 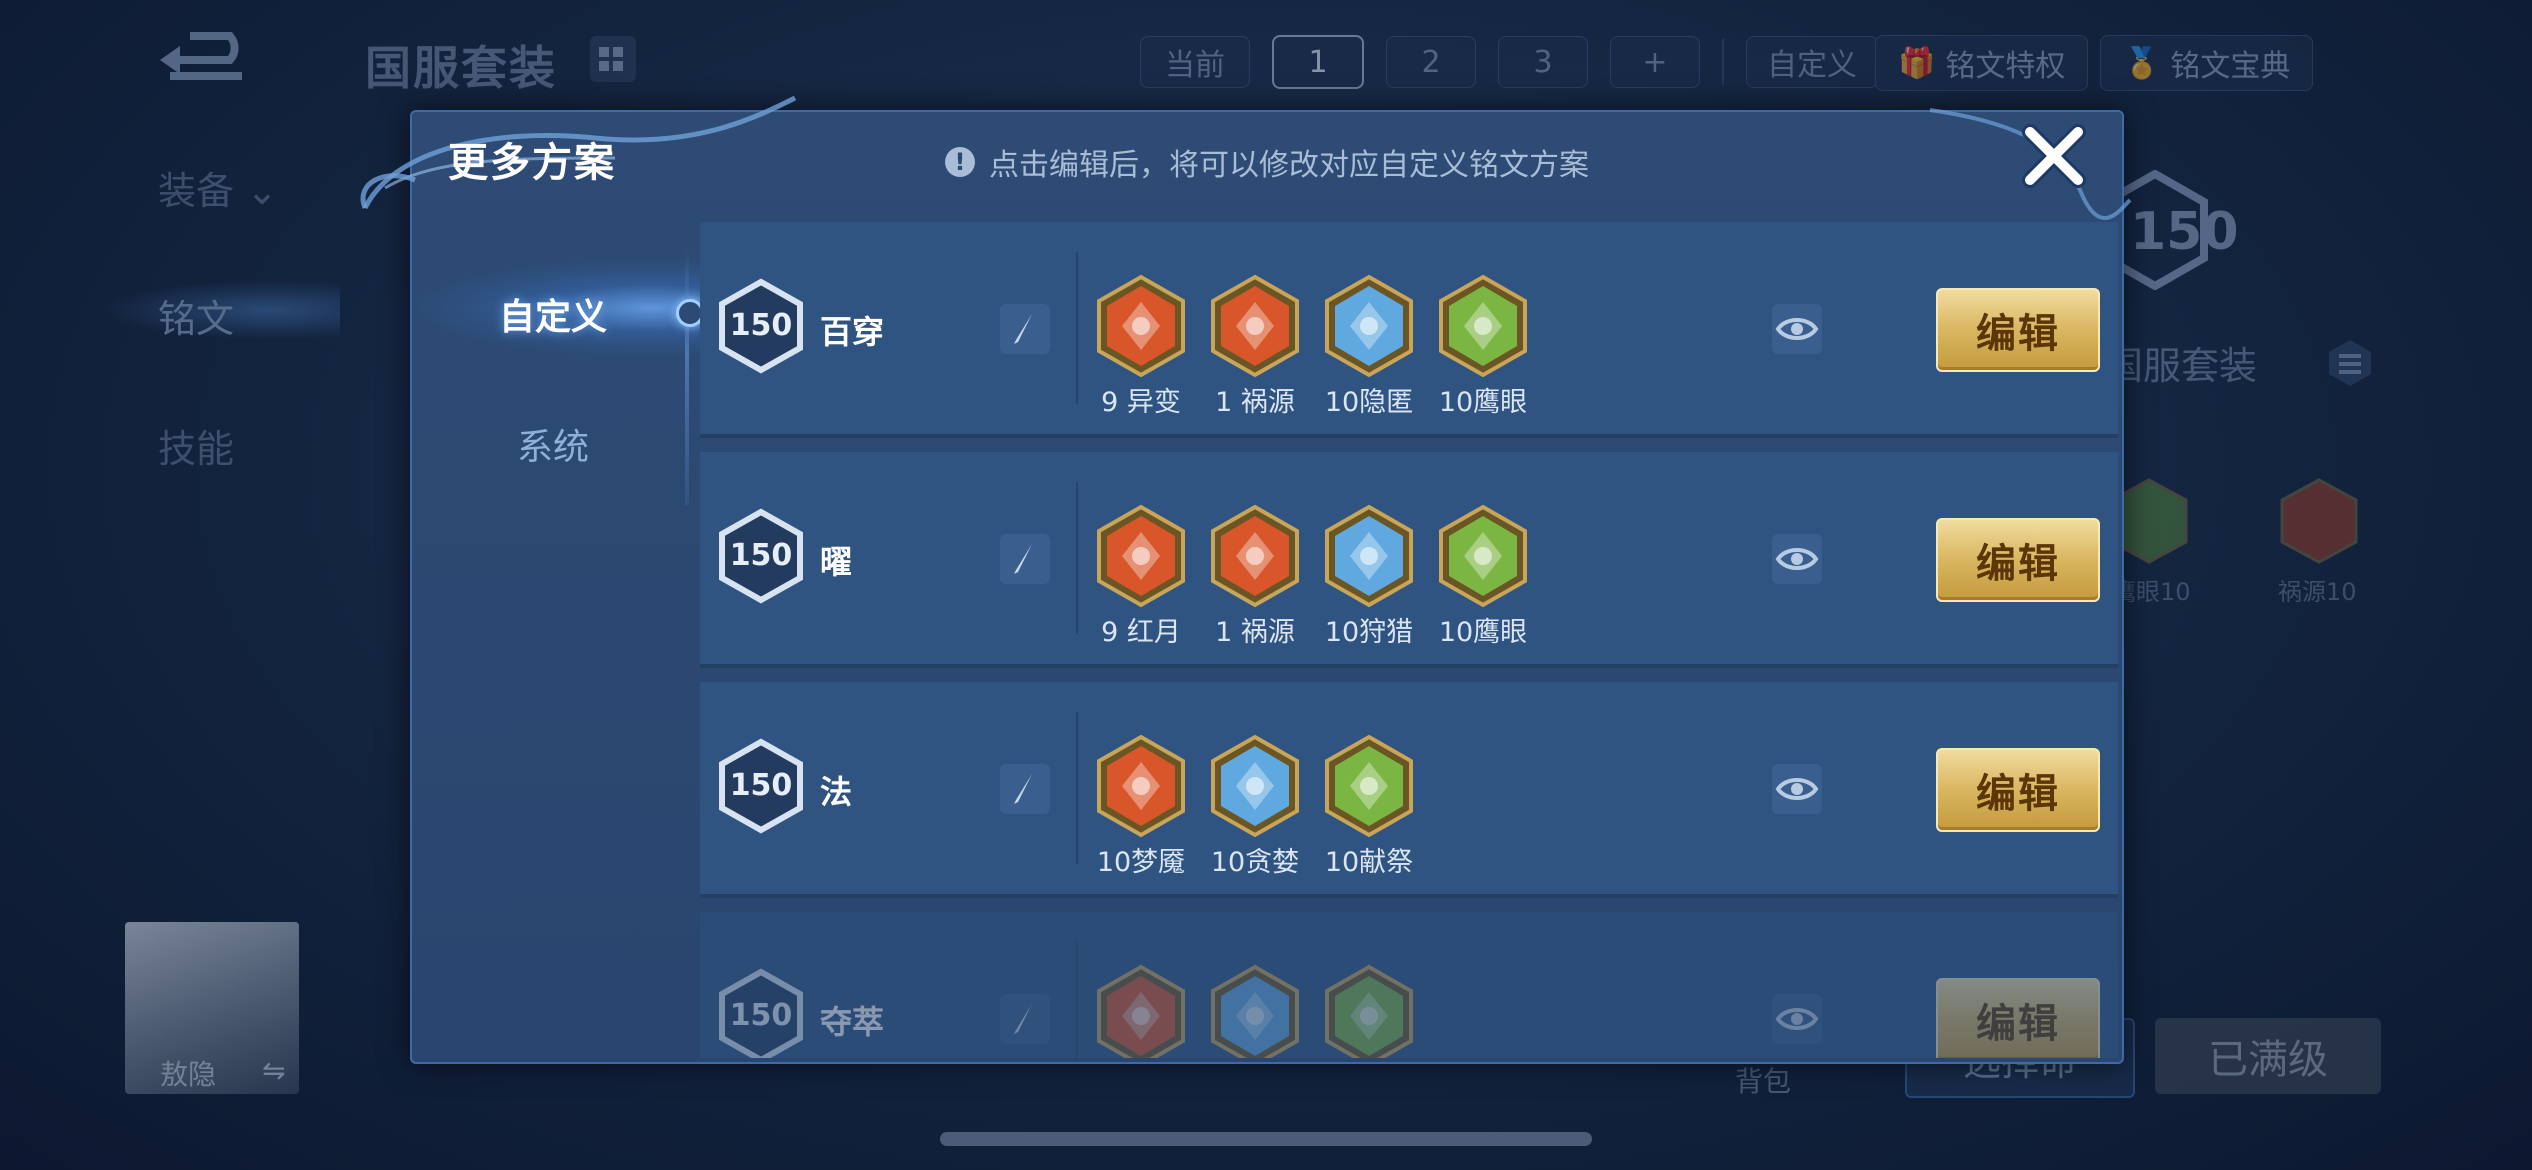 I want to click on scheme-tabs: 当前 1 2 3 + 自定义, so click(x=1509, y=62).